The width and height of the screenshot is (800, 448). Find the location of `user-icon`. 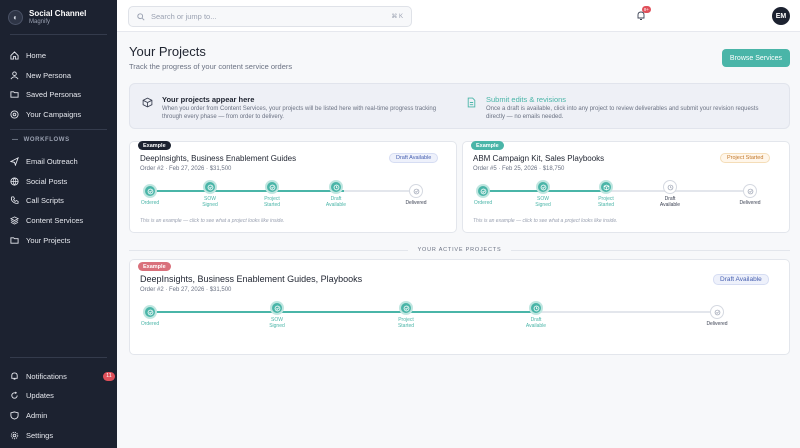

user-icon is located at coordinates (14, 75).